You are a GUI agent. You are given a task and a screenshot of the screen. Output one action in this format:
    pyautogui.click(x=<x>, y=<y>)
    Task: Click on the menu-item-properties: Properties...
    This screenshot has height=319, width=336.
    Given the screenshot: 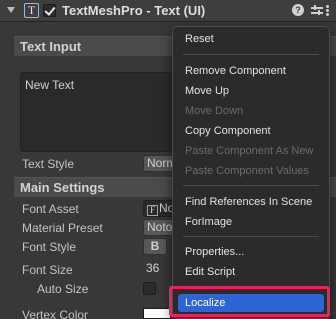 What is the action you would take?
    pyautogui.click(x=251, y=252)
    